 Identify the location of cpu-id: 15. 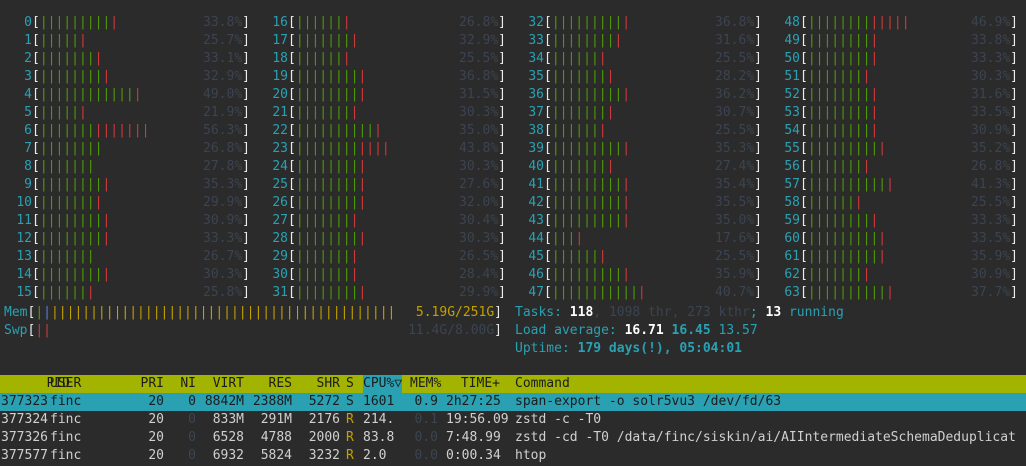
(24, 292).